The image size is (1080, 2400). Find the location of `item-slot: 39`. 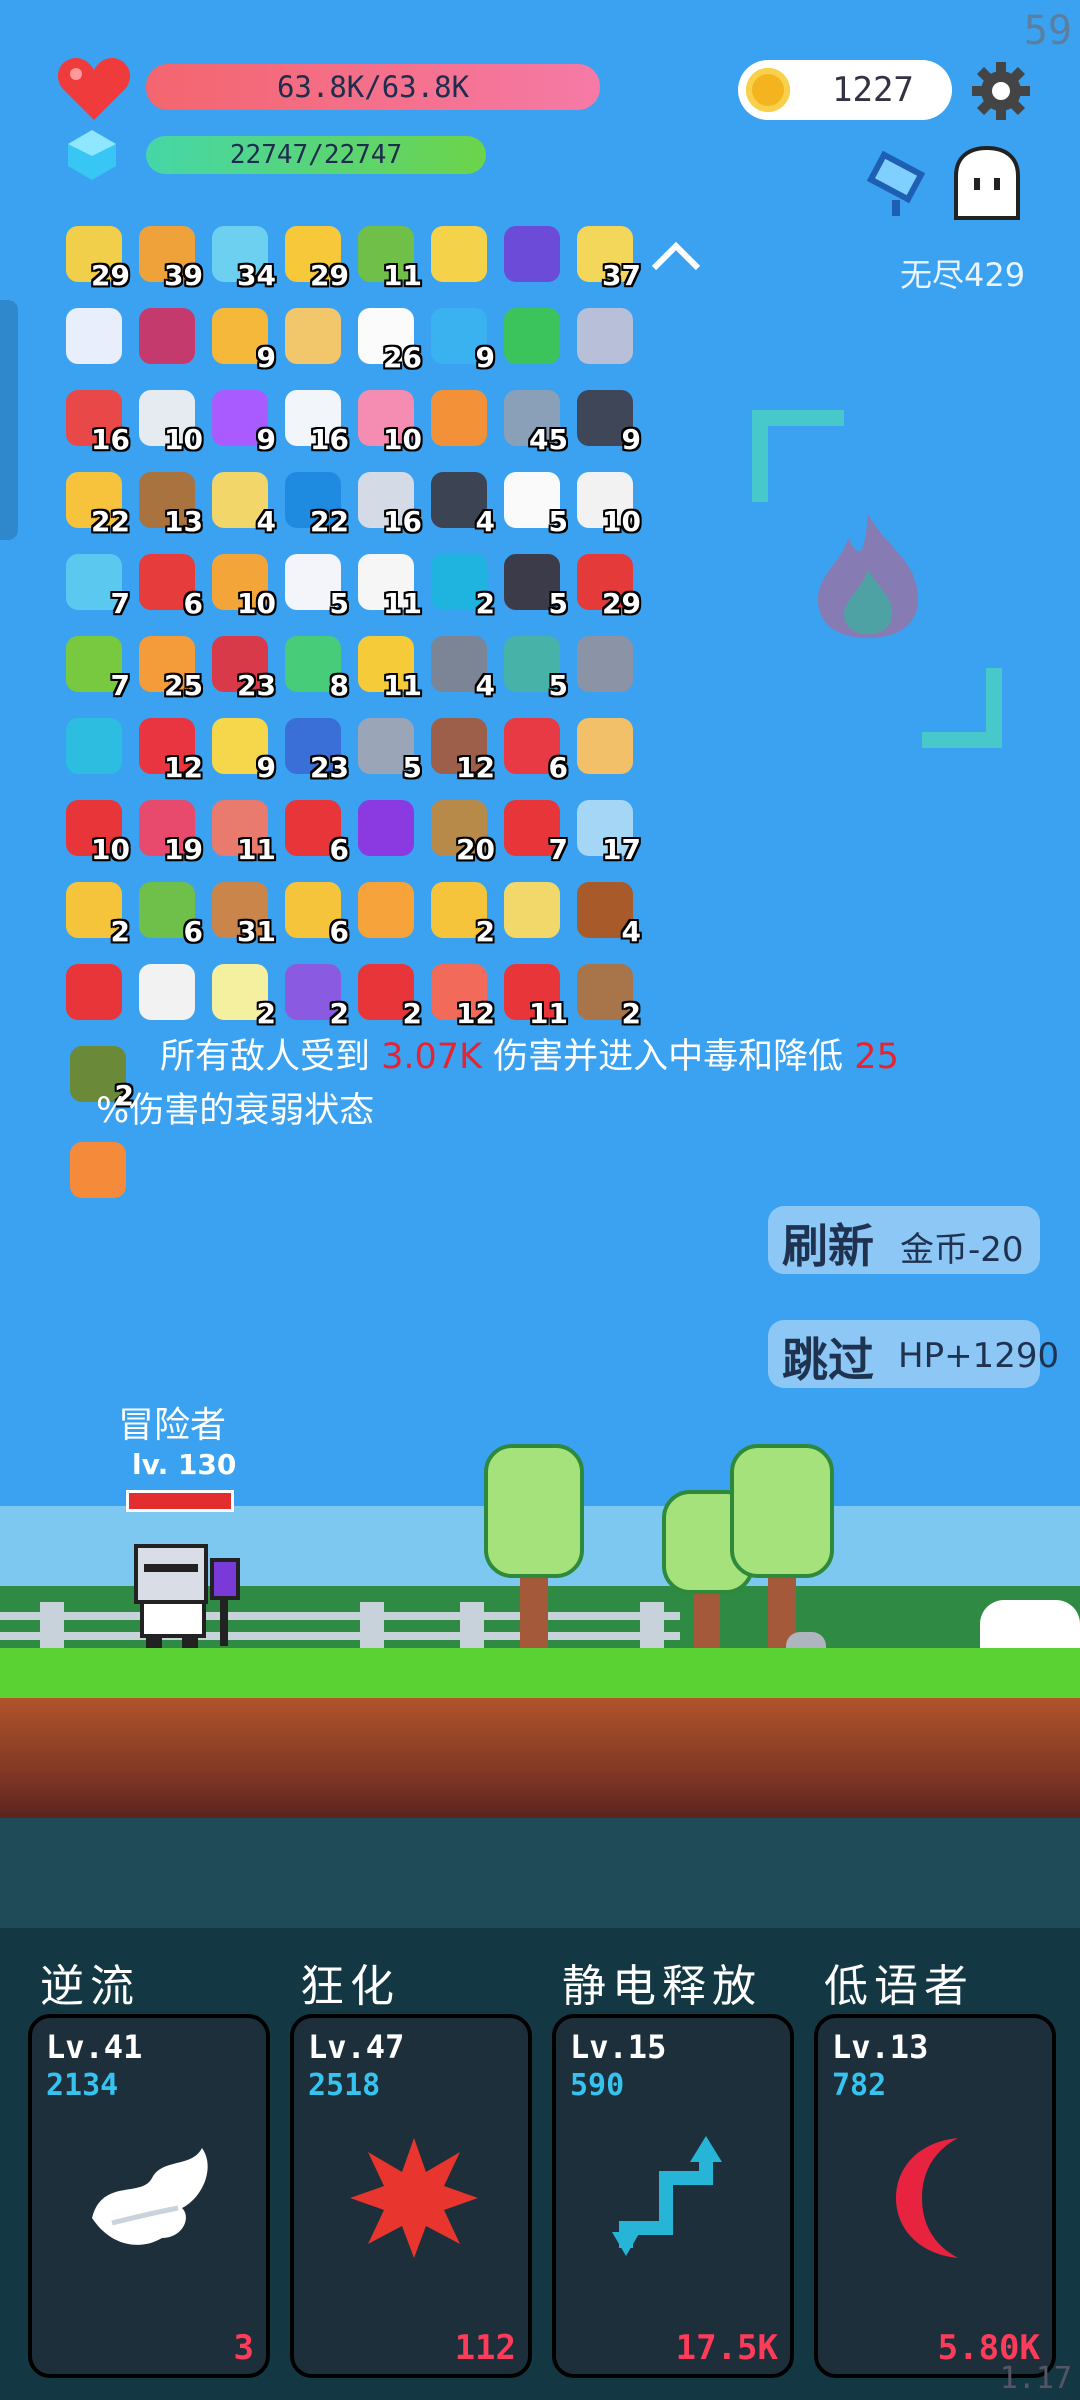

item-slot: 39 is located at coordinates (169, 257).